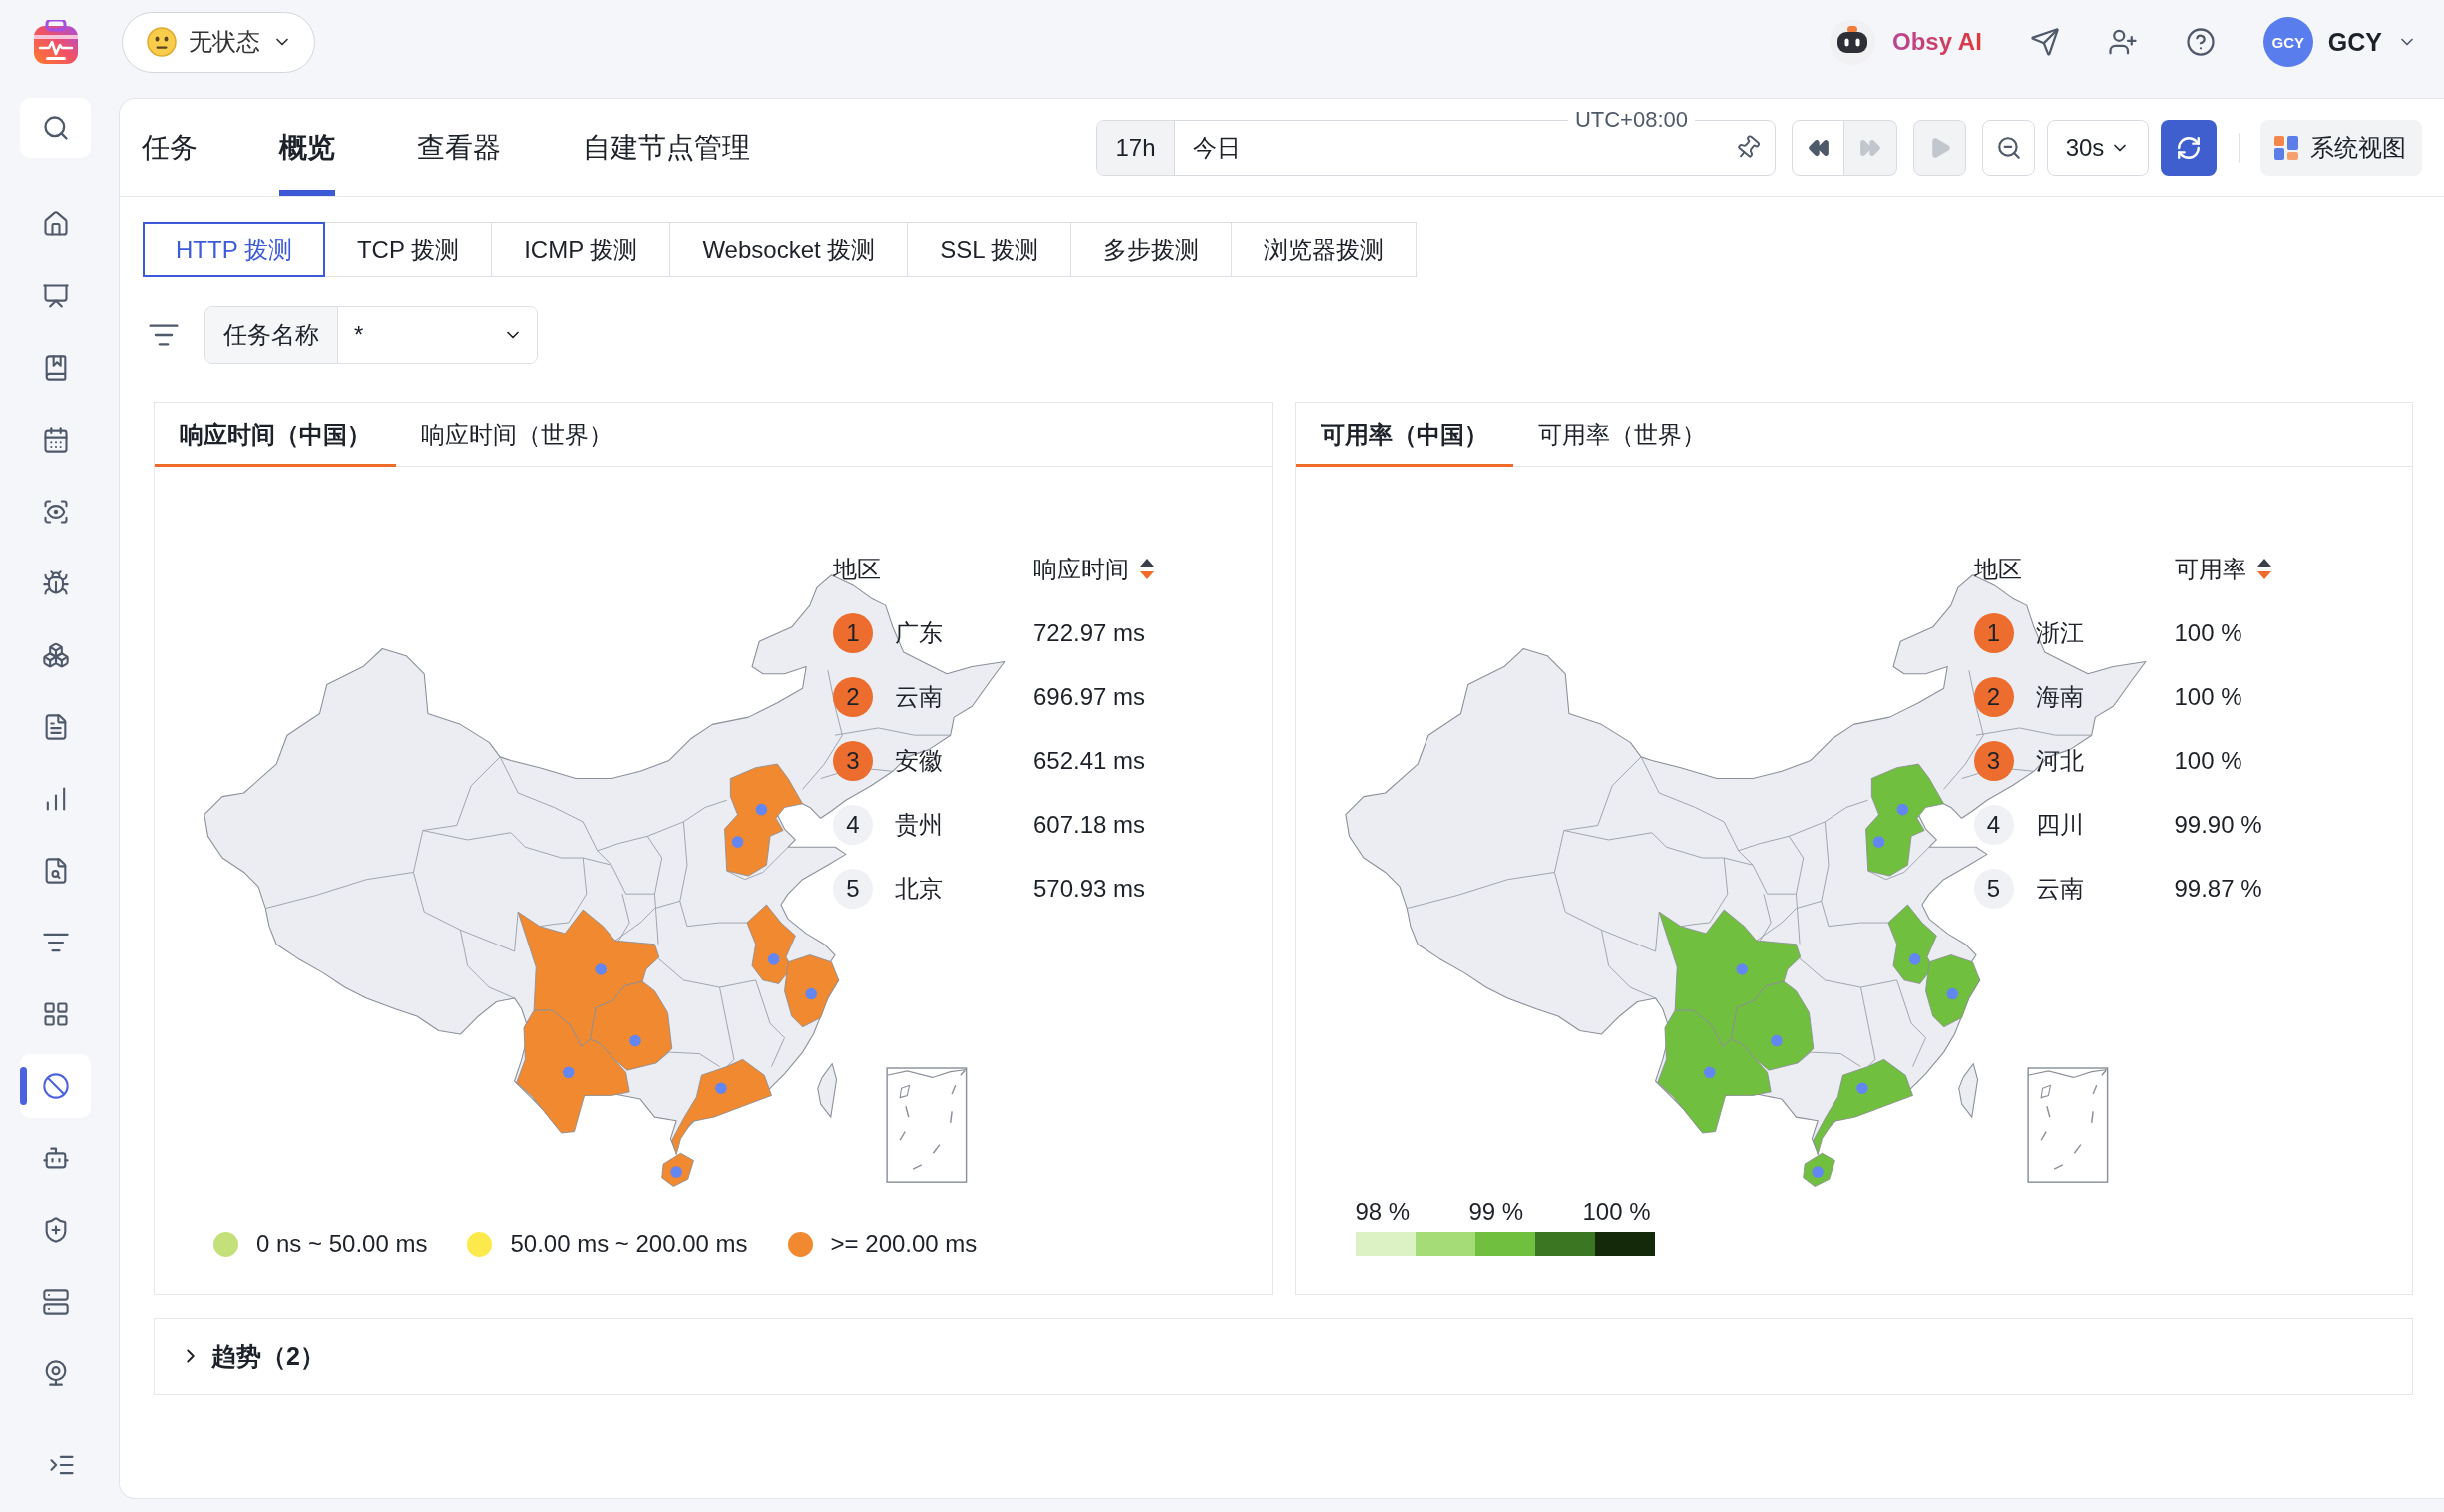  I want to click on send-button, so click(2044, 42).